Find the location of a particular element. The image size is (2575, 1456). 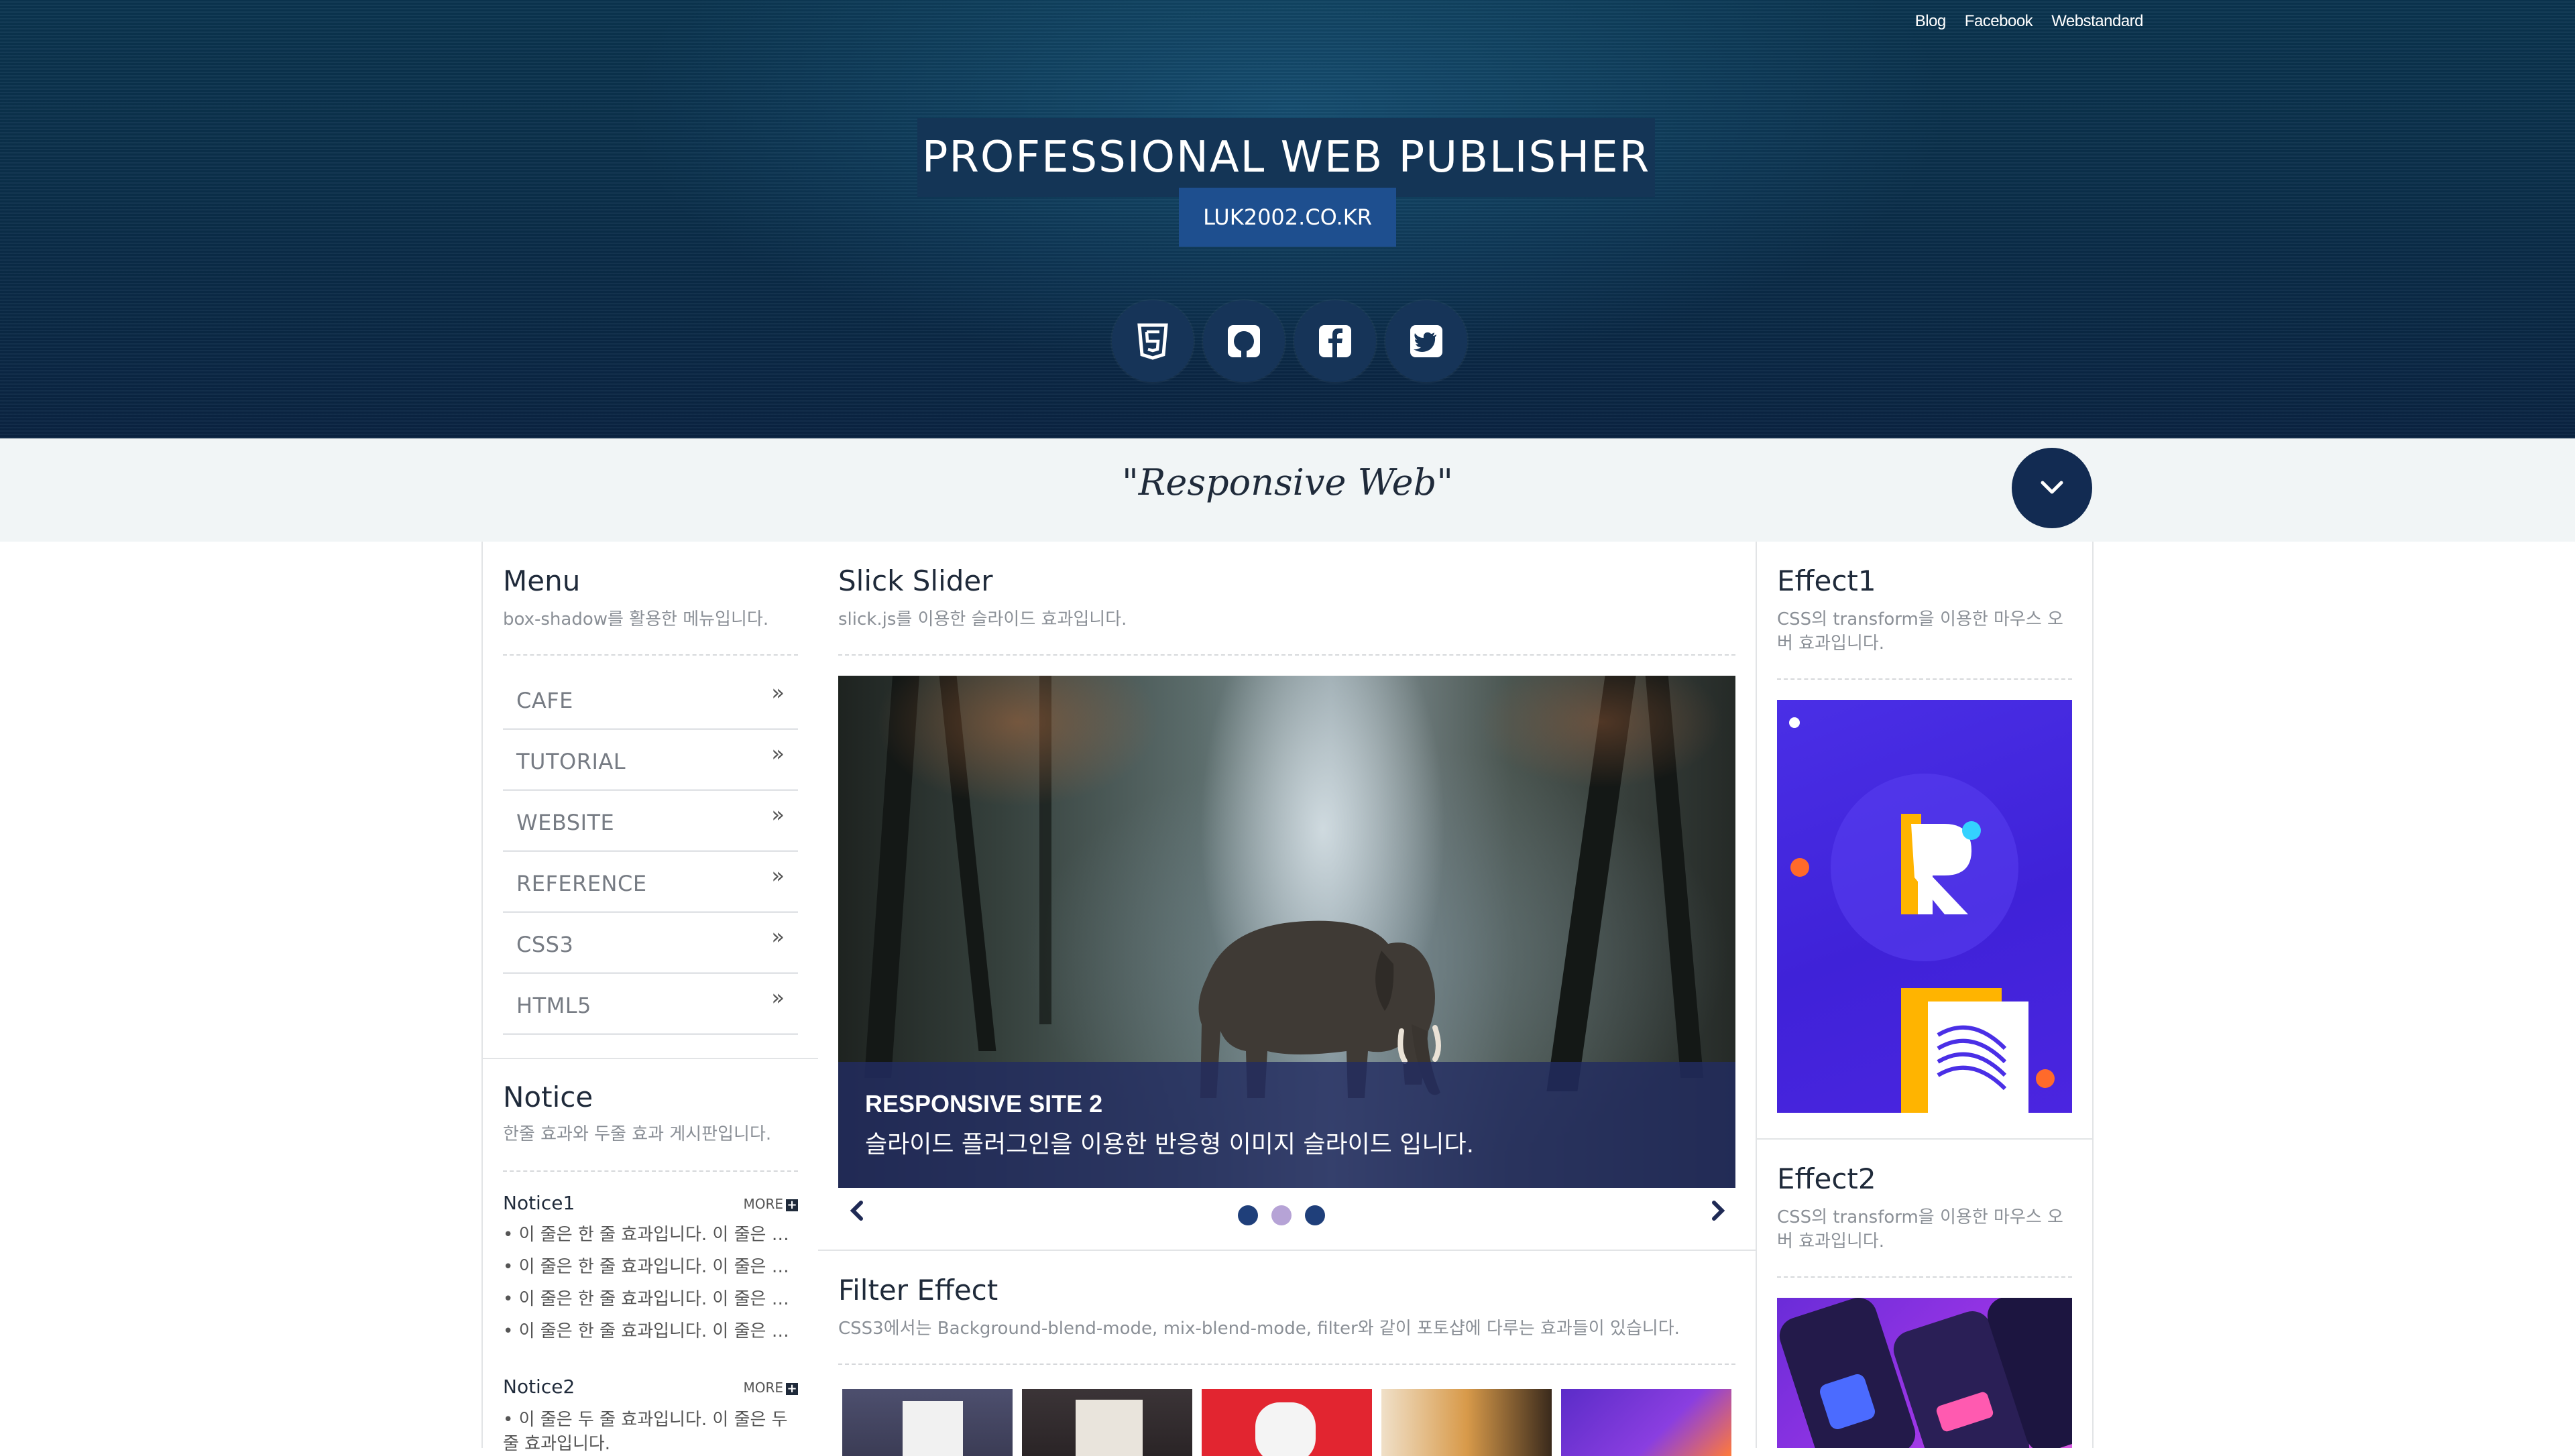

notice2-more-link: MORE + is located at coordinates (770, 1388).